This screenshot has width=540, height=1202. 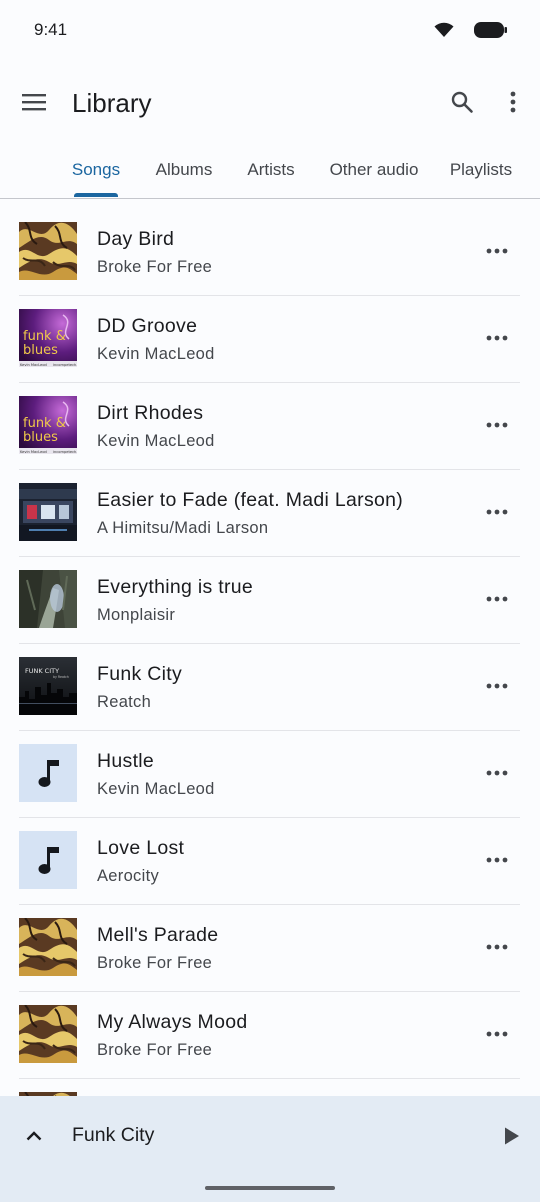 I want to click on tab-artists: Artists, so click(x=271, y=172).